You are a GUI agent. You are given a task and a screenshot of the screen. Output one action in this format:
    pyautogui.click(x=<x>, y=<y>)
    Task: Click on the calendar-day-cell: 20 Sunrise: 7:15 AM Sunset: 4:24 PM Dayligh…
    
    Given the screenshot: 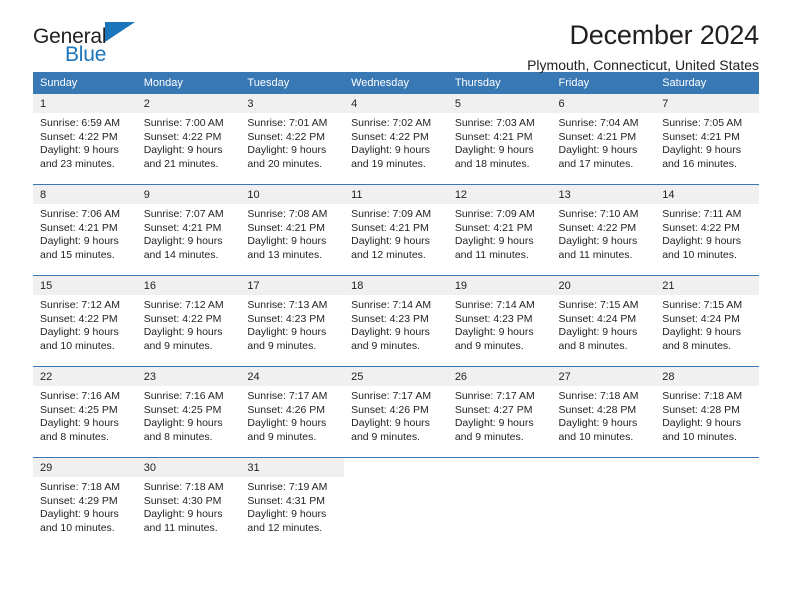 What is the action you would take?
    pyautogui.click(x=603, y=321)
    